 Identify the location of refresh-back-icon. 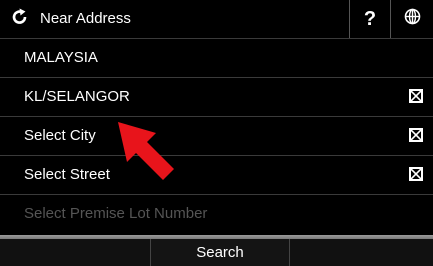
(20, 19).